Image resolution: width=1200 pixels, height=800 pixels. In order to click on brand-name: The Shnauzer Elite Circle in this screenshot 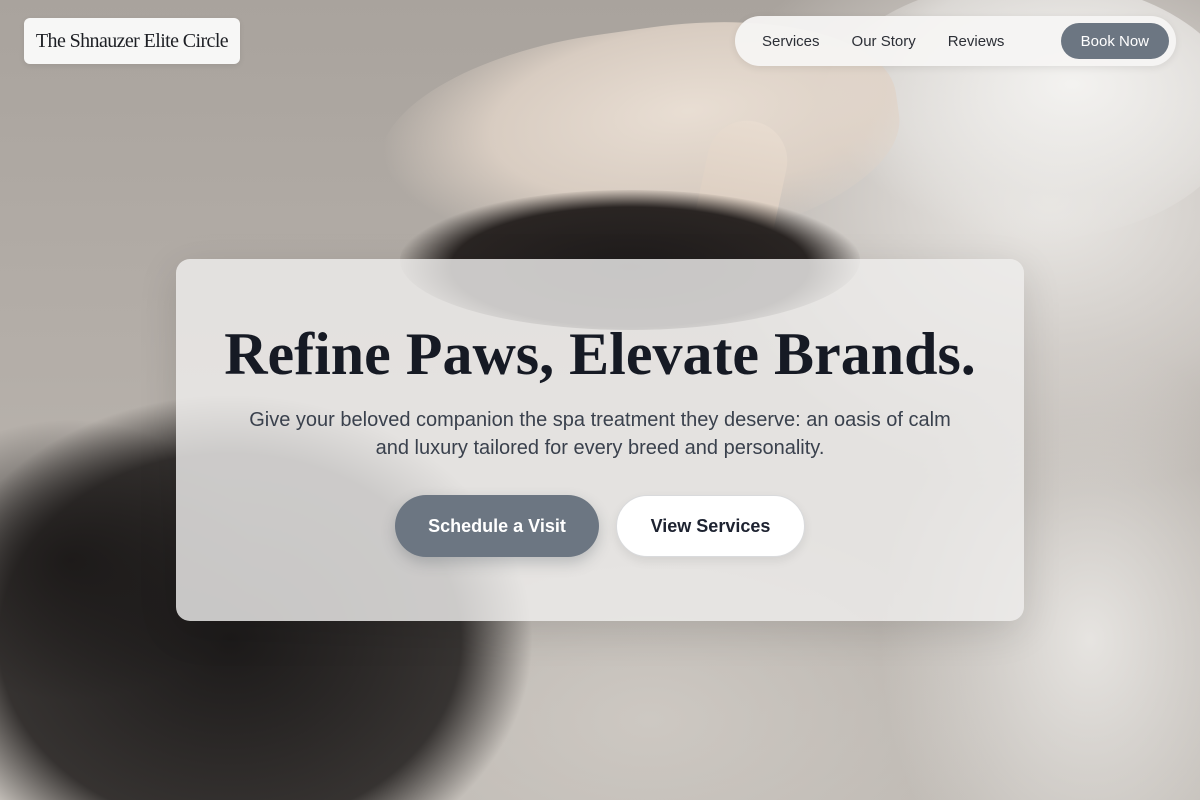, I will do `click(132, 40)`.